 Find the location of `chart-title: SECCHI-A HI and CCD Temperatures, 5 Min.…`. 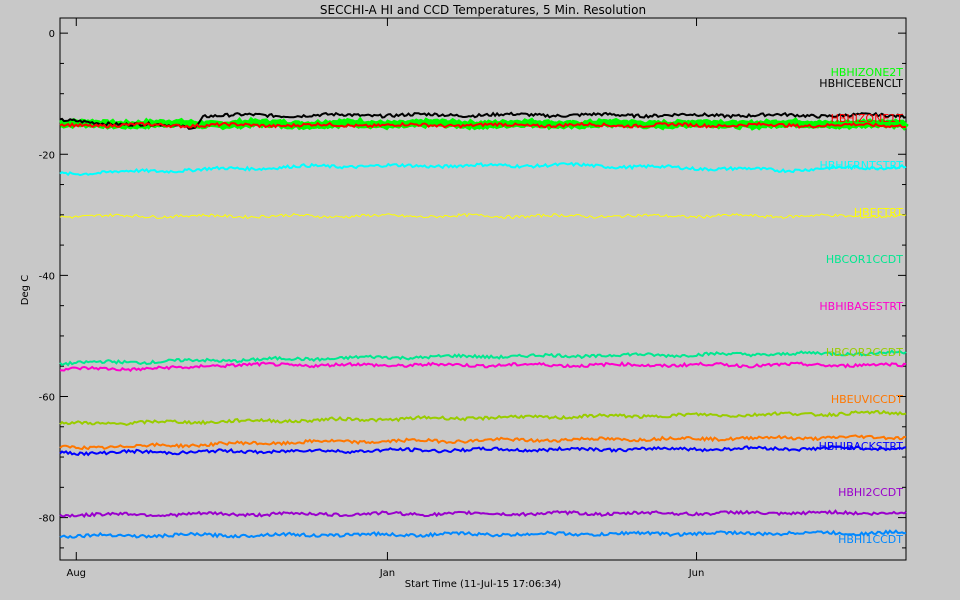

chart-title: SECCHI-A HI and CCD Temperatures, 5 Min.… is located at coordinates (483, 10).